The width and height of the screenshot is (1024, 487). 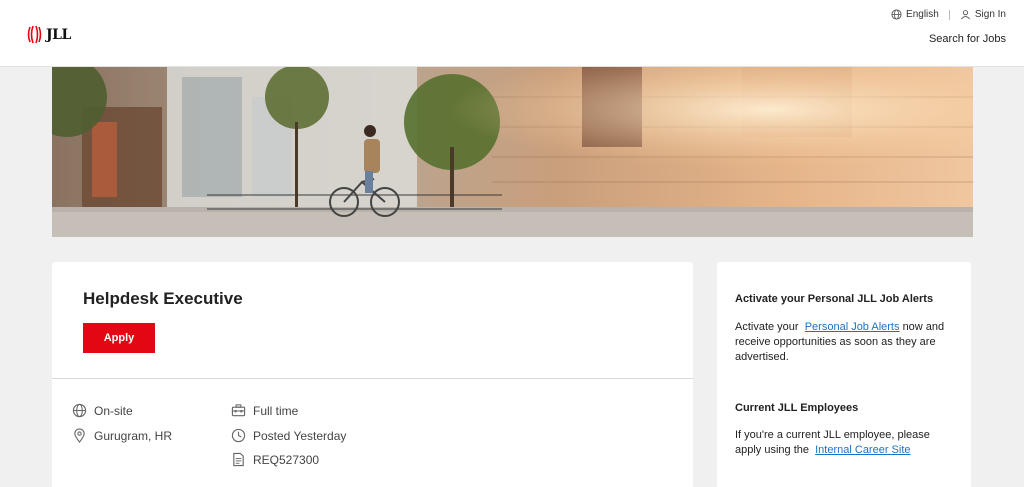 I want to click on search-for-jobs-link: Search for Jobs, so click(x=967, y=39).